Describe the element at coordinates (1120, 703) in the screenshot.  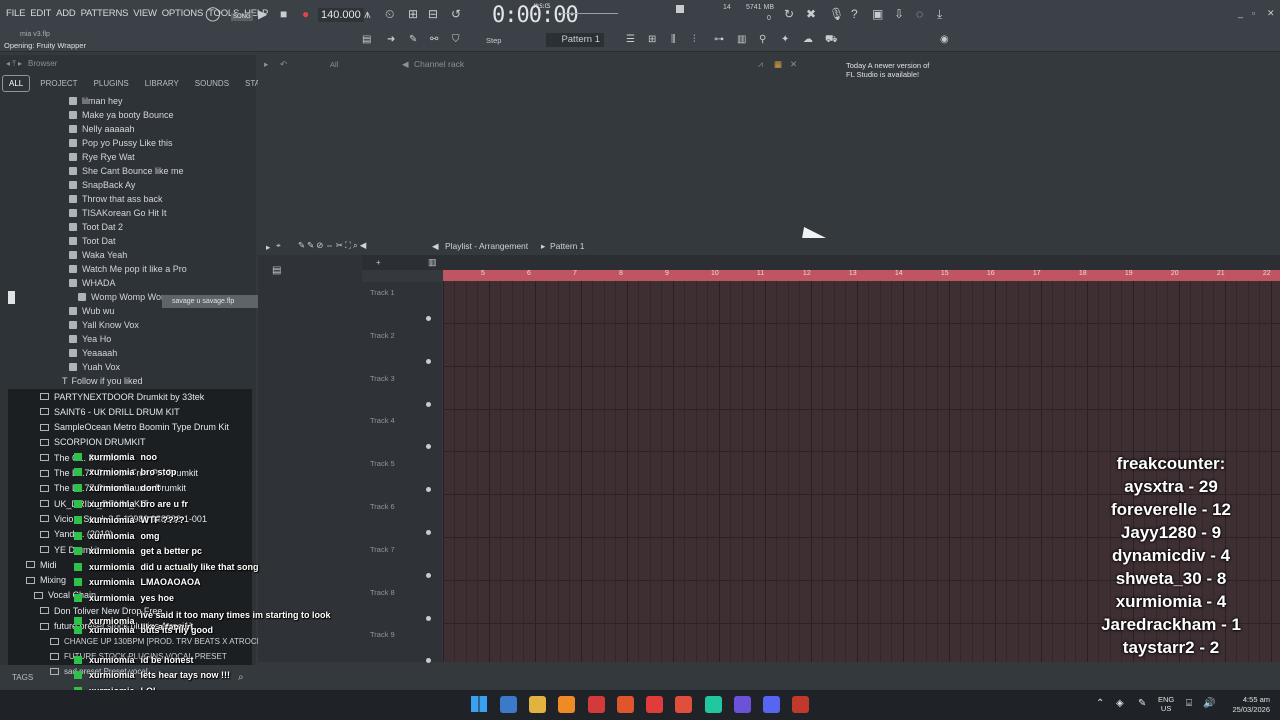
I see `tray-app-icon: ◈` at that location.